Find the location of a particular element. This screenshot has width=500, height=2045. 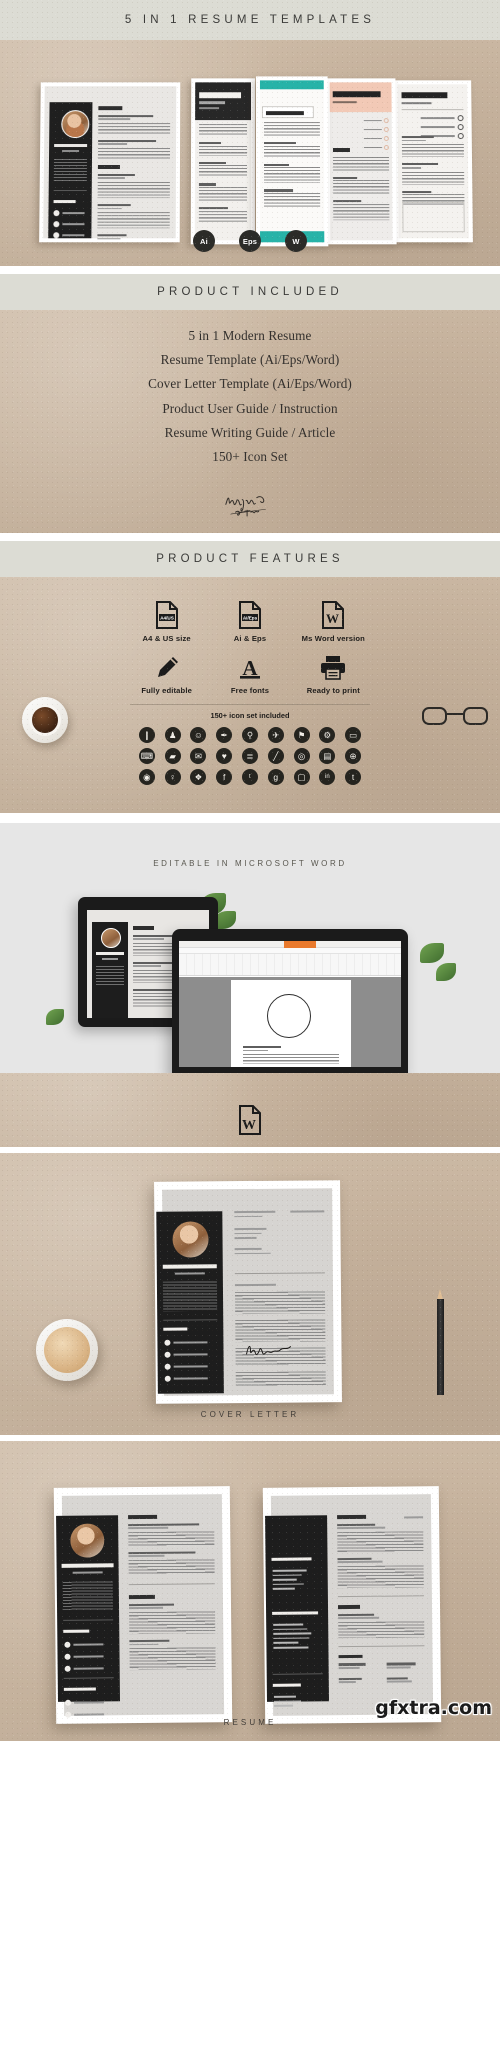

hero-stage: Ai Eps W is located at coordinates (250, 153).